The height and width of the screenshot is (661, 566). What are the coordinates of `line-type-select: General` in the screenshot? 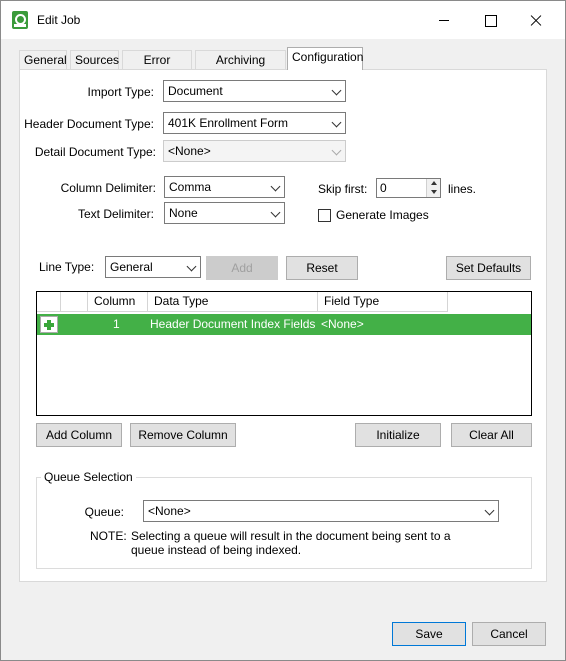 It's located at (153, 267).